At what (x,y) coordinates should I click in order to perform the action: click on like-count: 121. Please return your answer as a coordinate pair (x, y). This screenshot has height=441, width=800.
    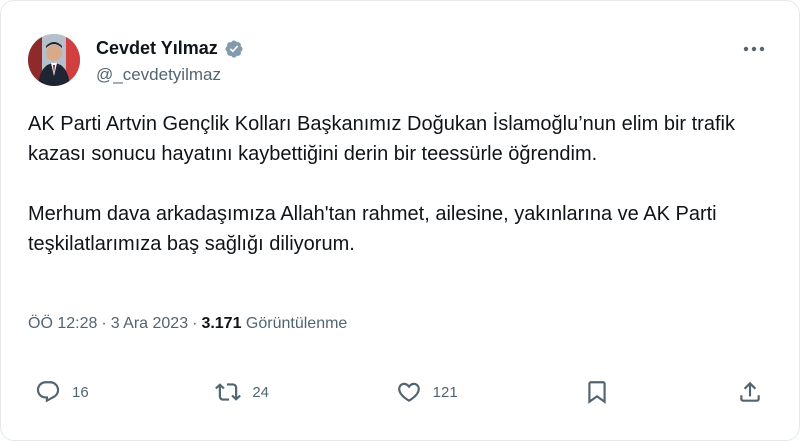
    Looking at the image, I should click on (445, 392).